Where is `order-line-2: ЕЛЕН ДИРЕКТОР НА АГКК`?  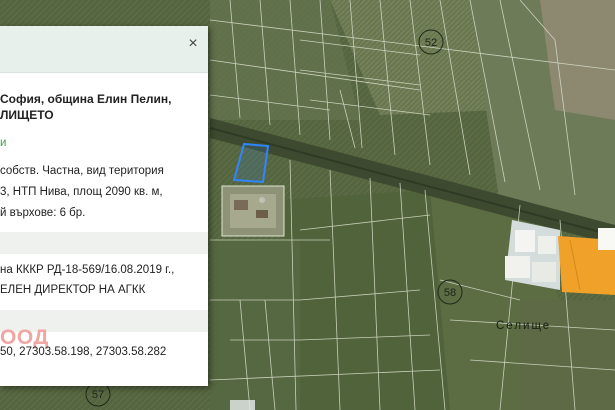 order-line-2: ЕЛЕН ДИРЕКТОР НА АГКК is located at coordinates (73, 290).